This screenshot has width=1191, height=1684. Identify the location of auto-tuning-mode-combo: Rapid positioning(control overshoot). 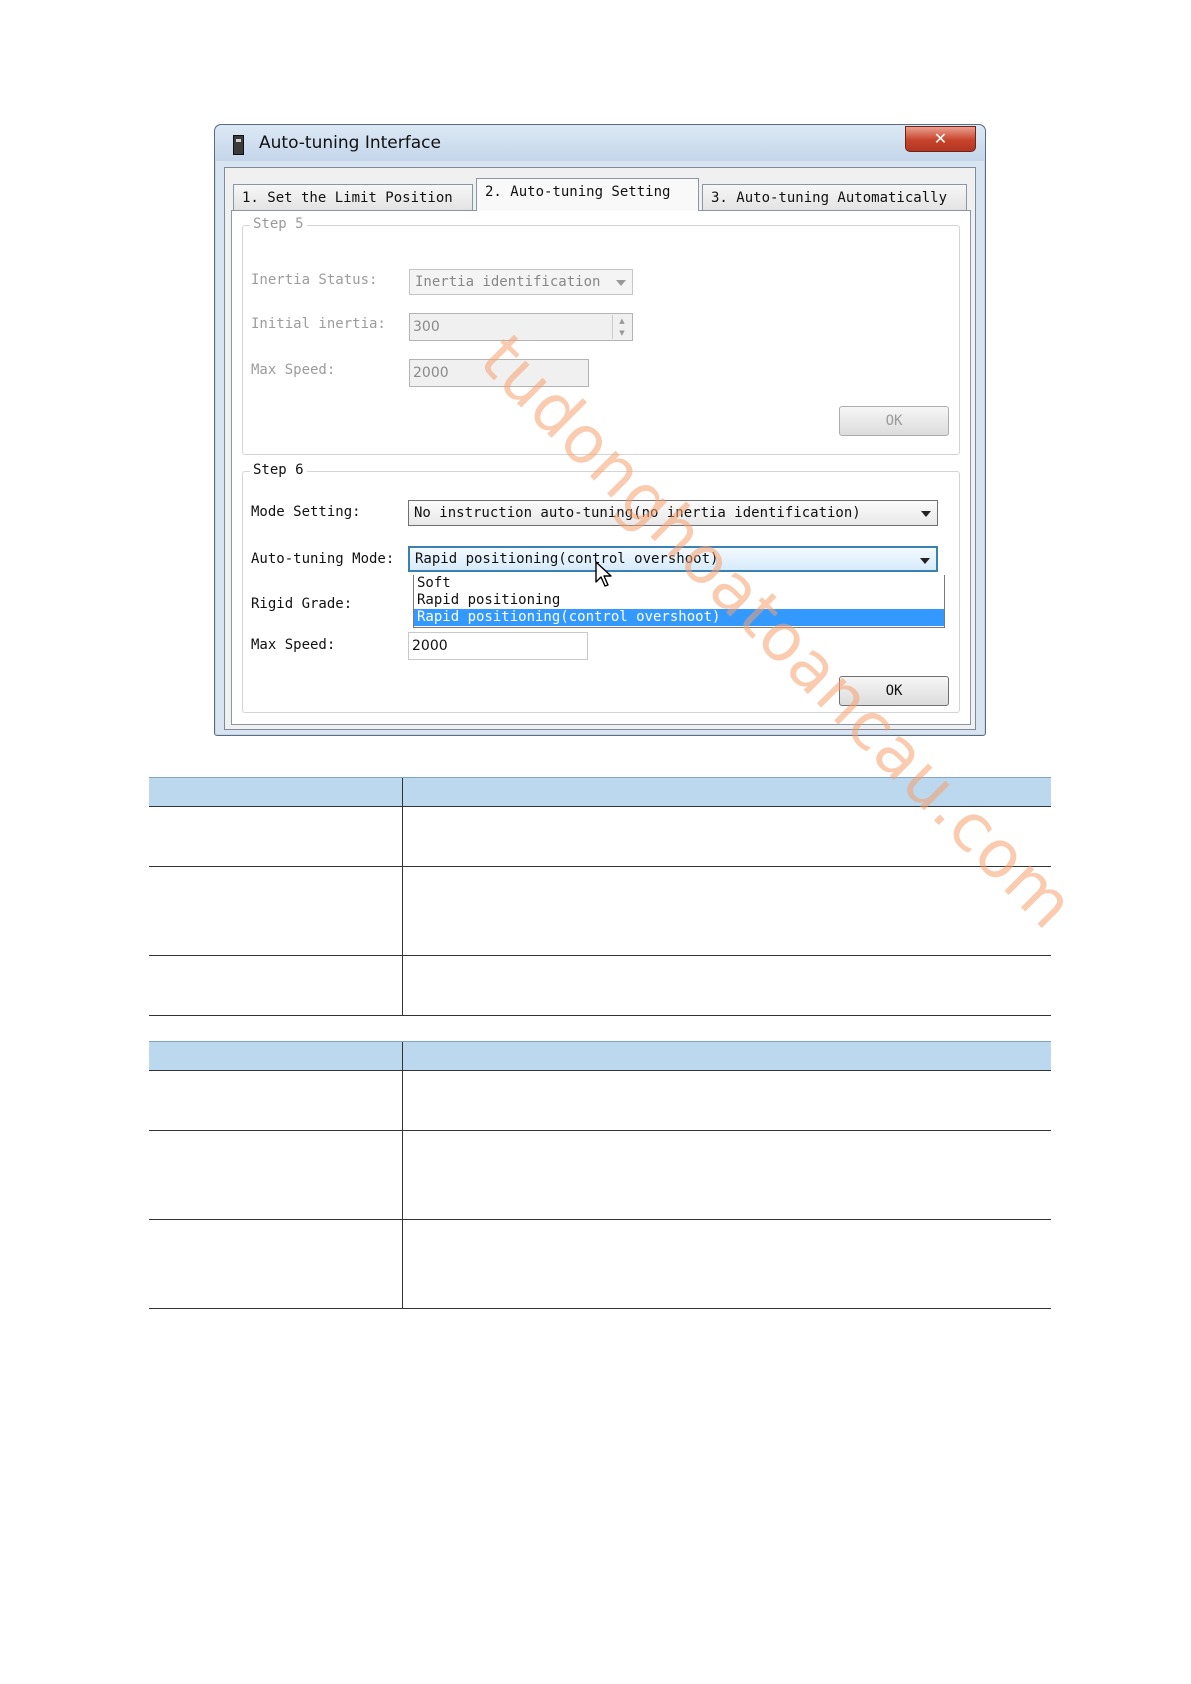
(673, 559).